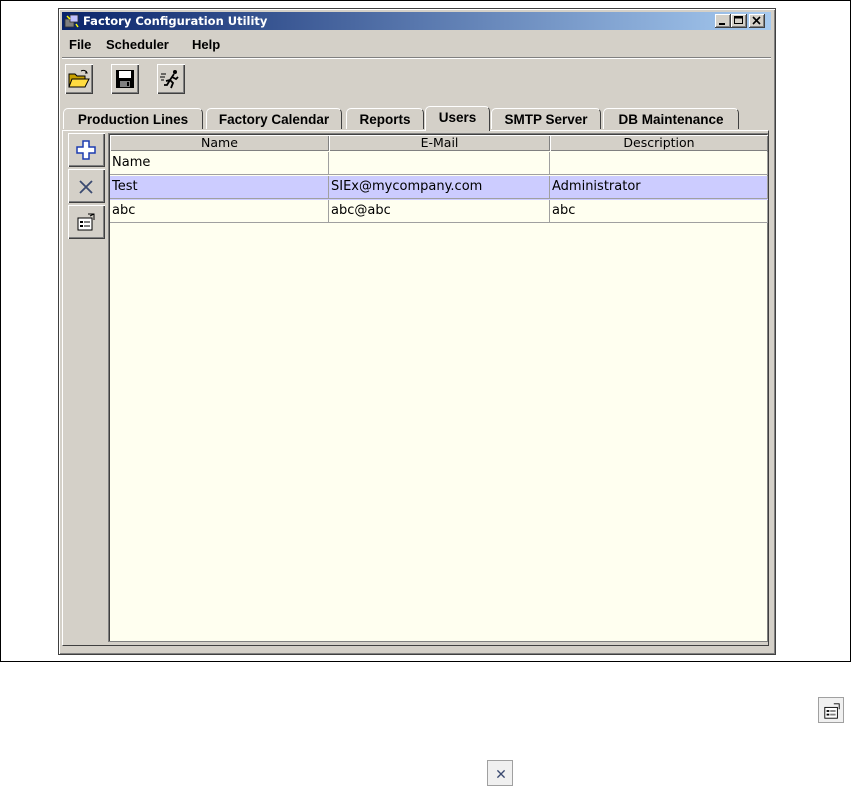  I want to click on close-icon, so click(756, 20).